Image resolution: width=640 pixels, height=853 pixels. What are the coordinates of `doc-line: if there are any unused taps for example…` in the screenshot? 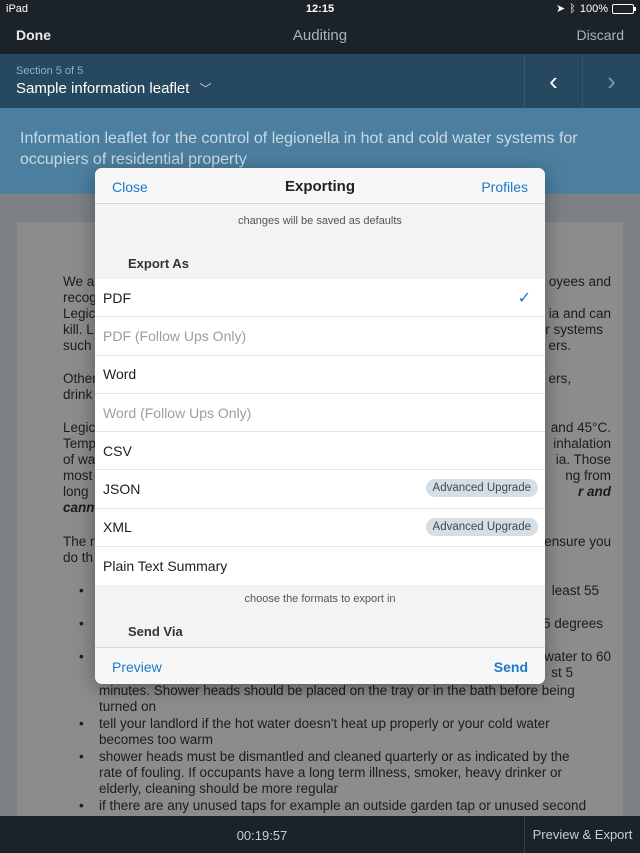 It's located at (343, 805).